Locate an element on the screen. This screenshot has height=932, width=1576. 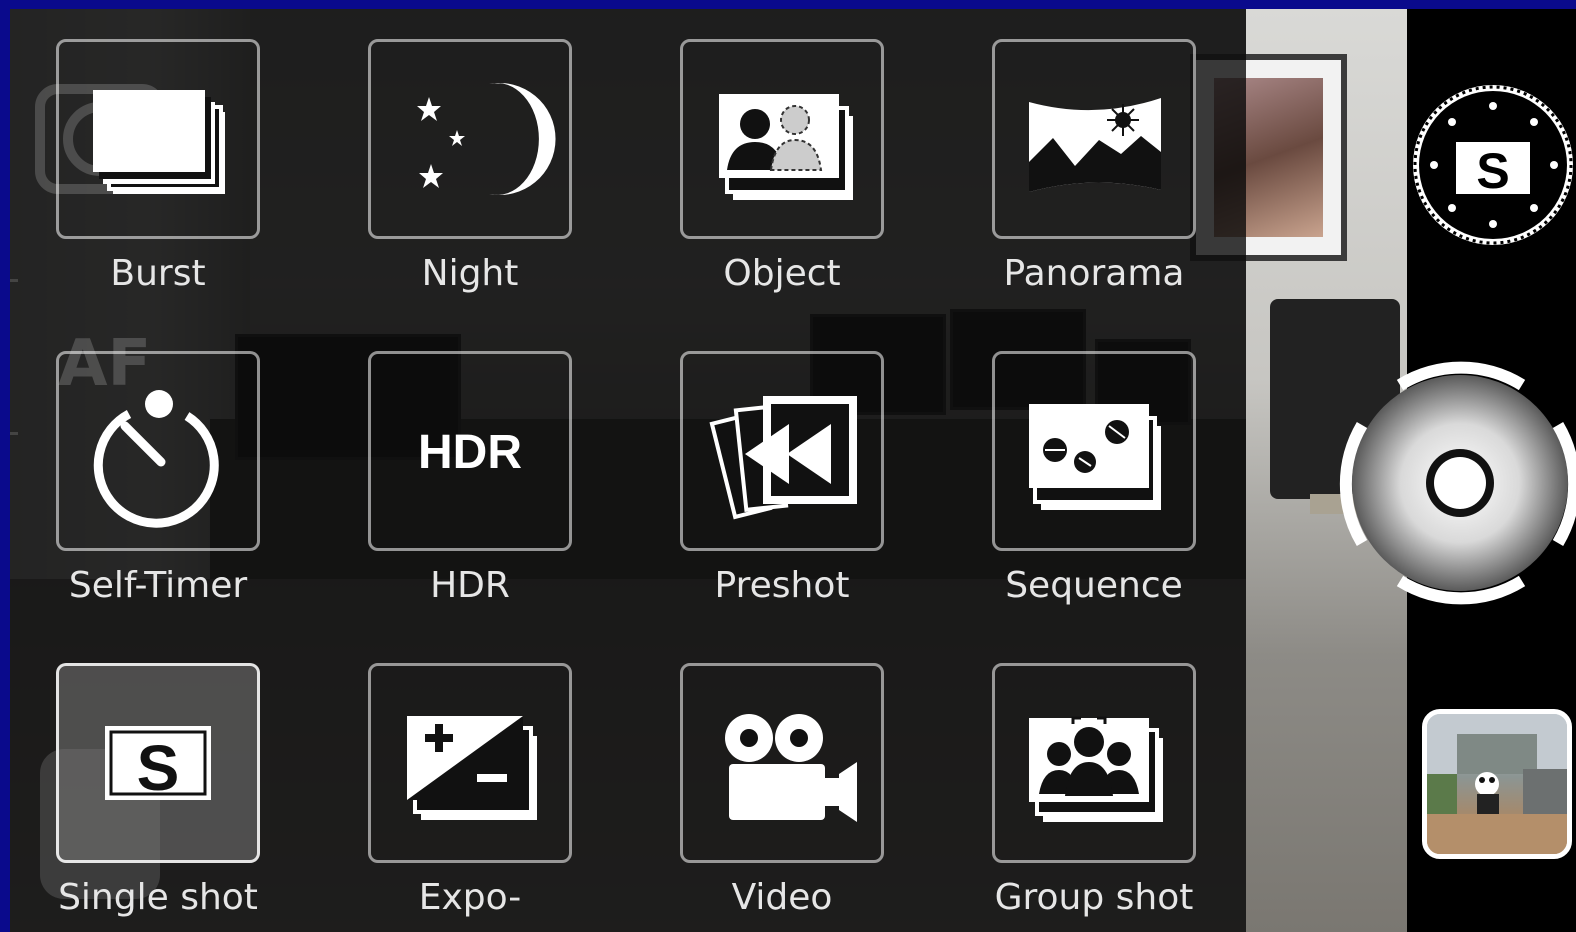
preshot-icon is located at coordinates (783, 458).